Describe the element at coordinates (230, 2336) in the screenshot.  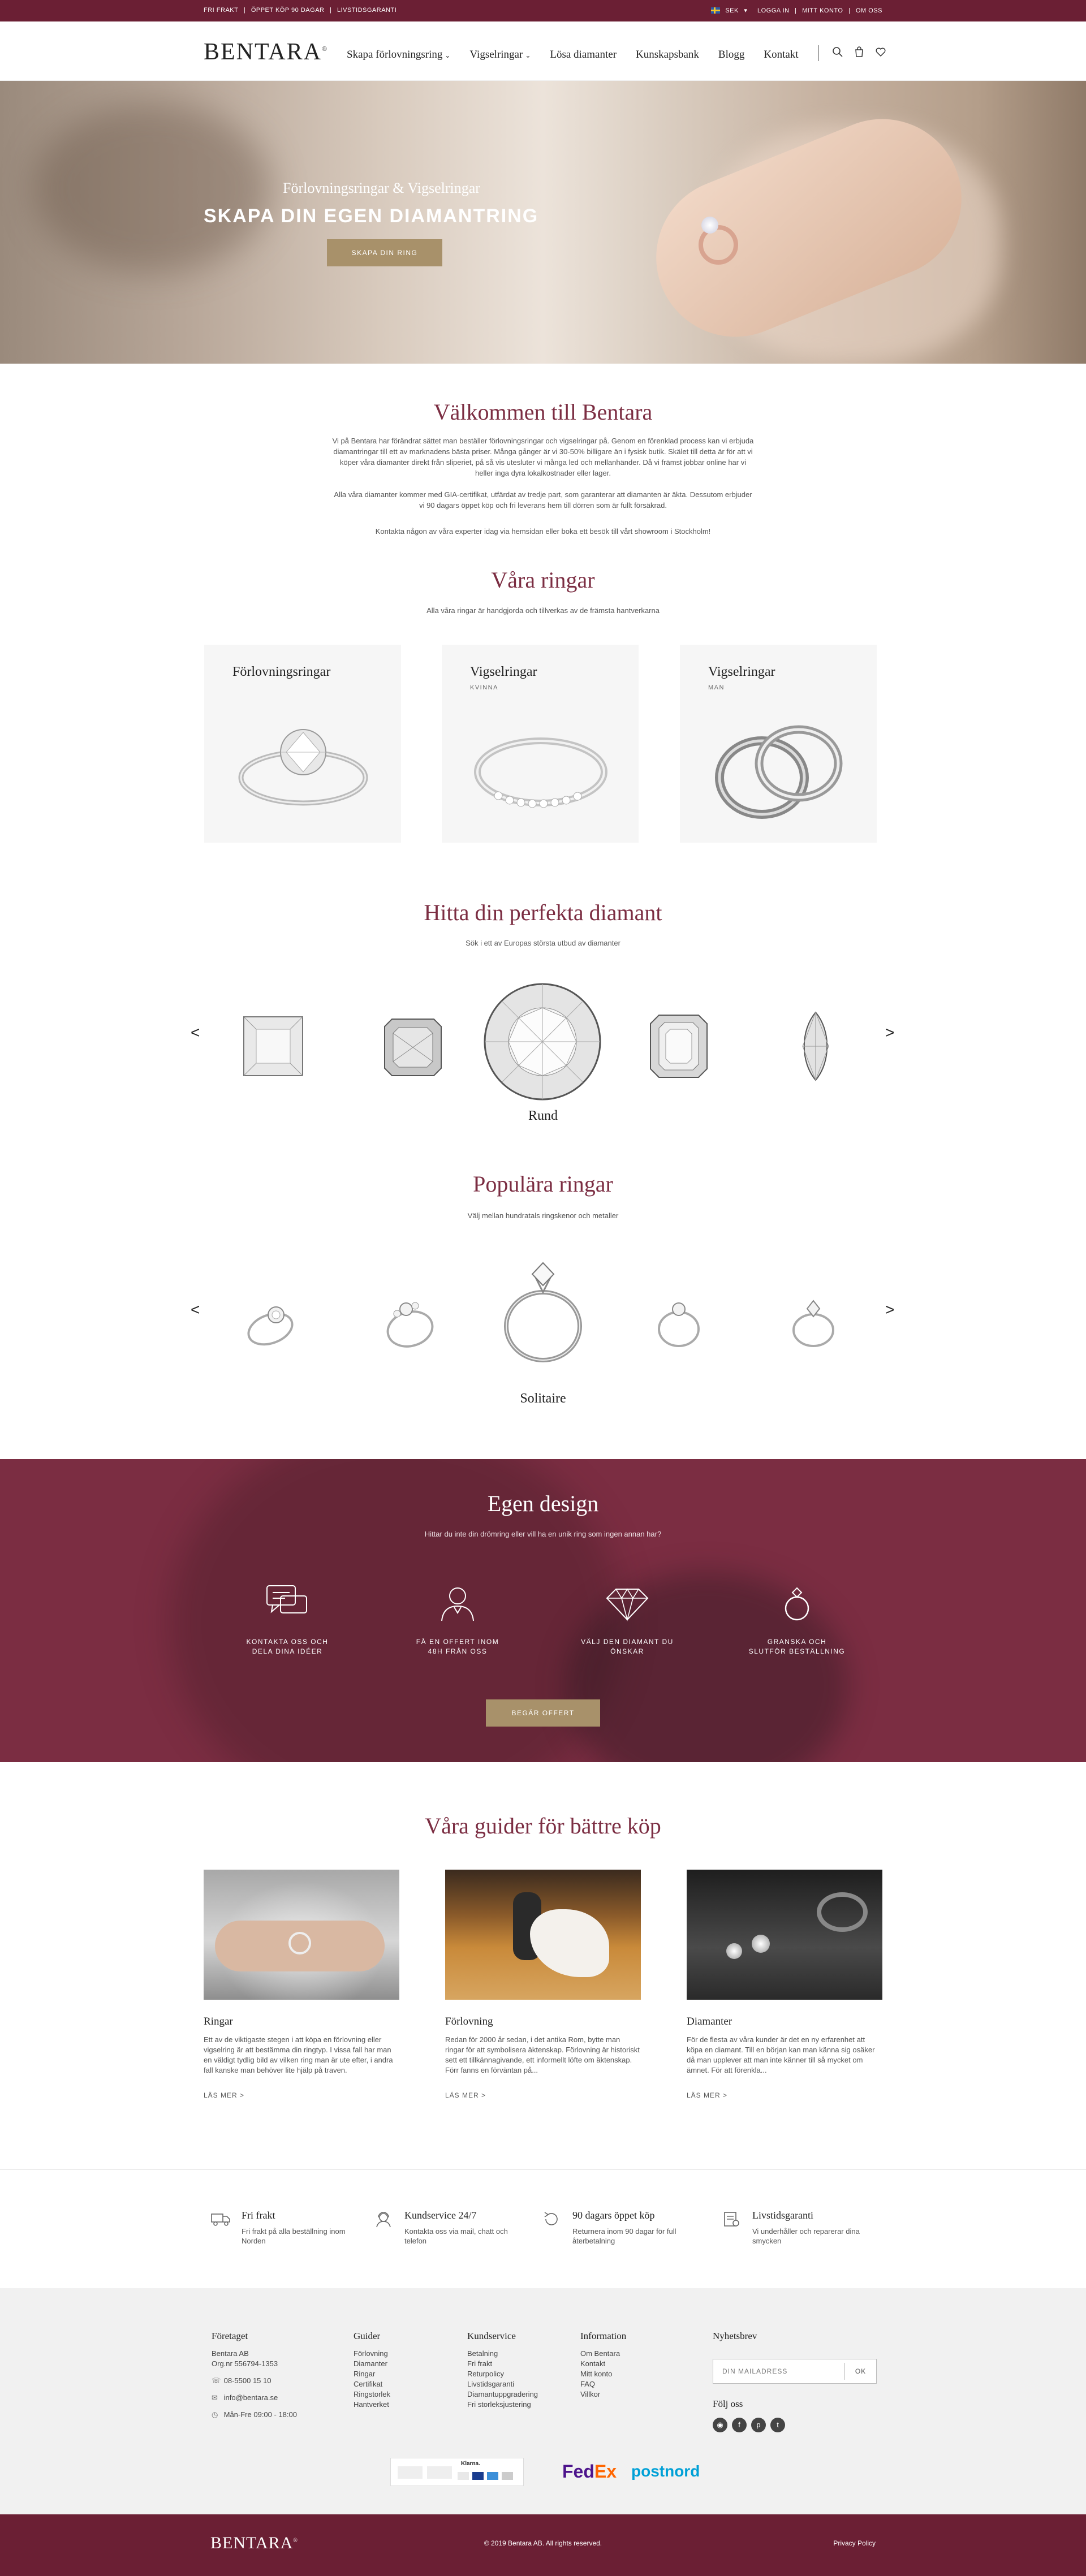
I see `footer-heading: Företaget` at that location.